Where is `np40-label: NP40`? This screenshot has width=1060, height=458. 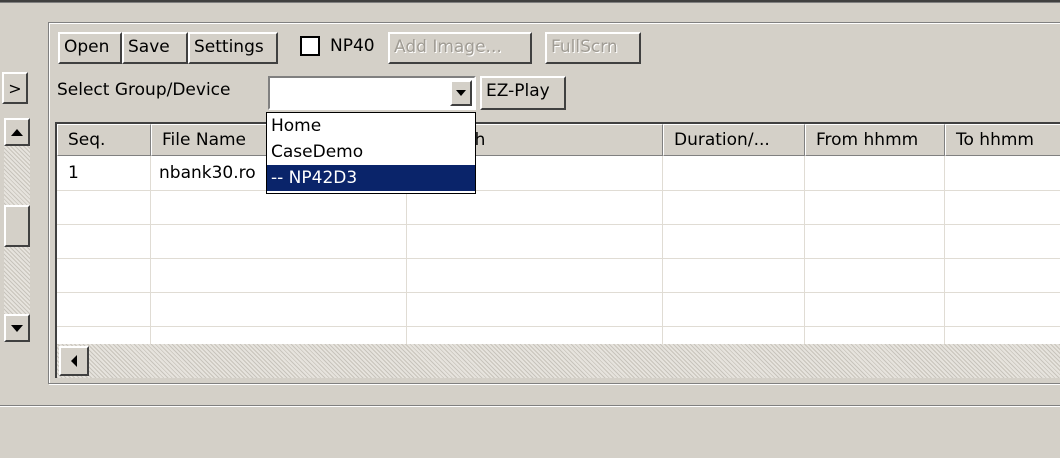
np40-label: NP40 is located at coordinates (352, 46).